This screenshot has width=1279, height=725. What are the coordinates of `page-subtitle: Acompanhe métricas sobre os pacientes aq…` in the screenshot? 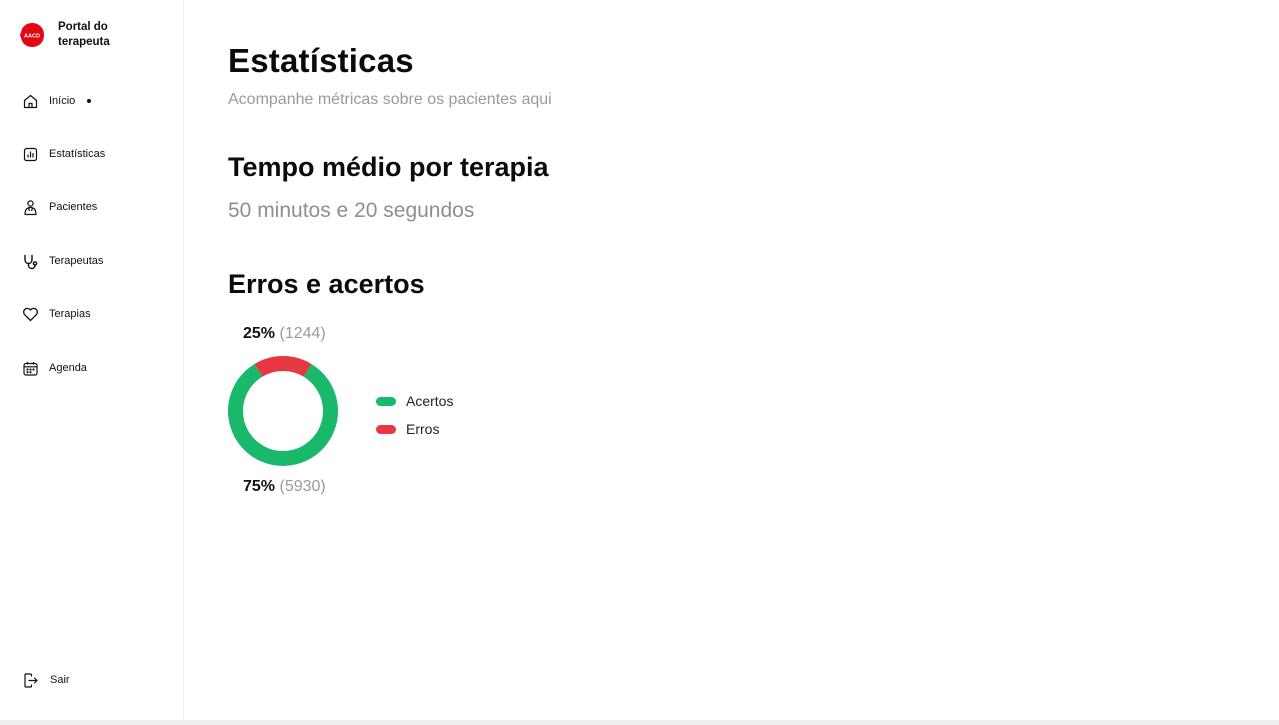 It's located at (390, 99).